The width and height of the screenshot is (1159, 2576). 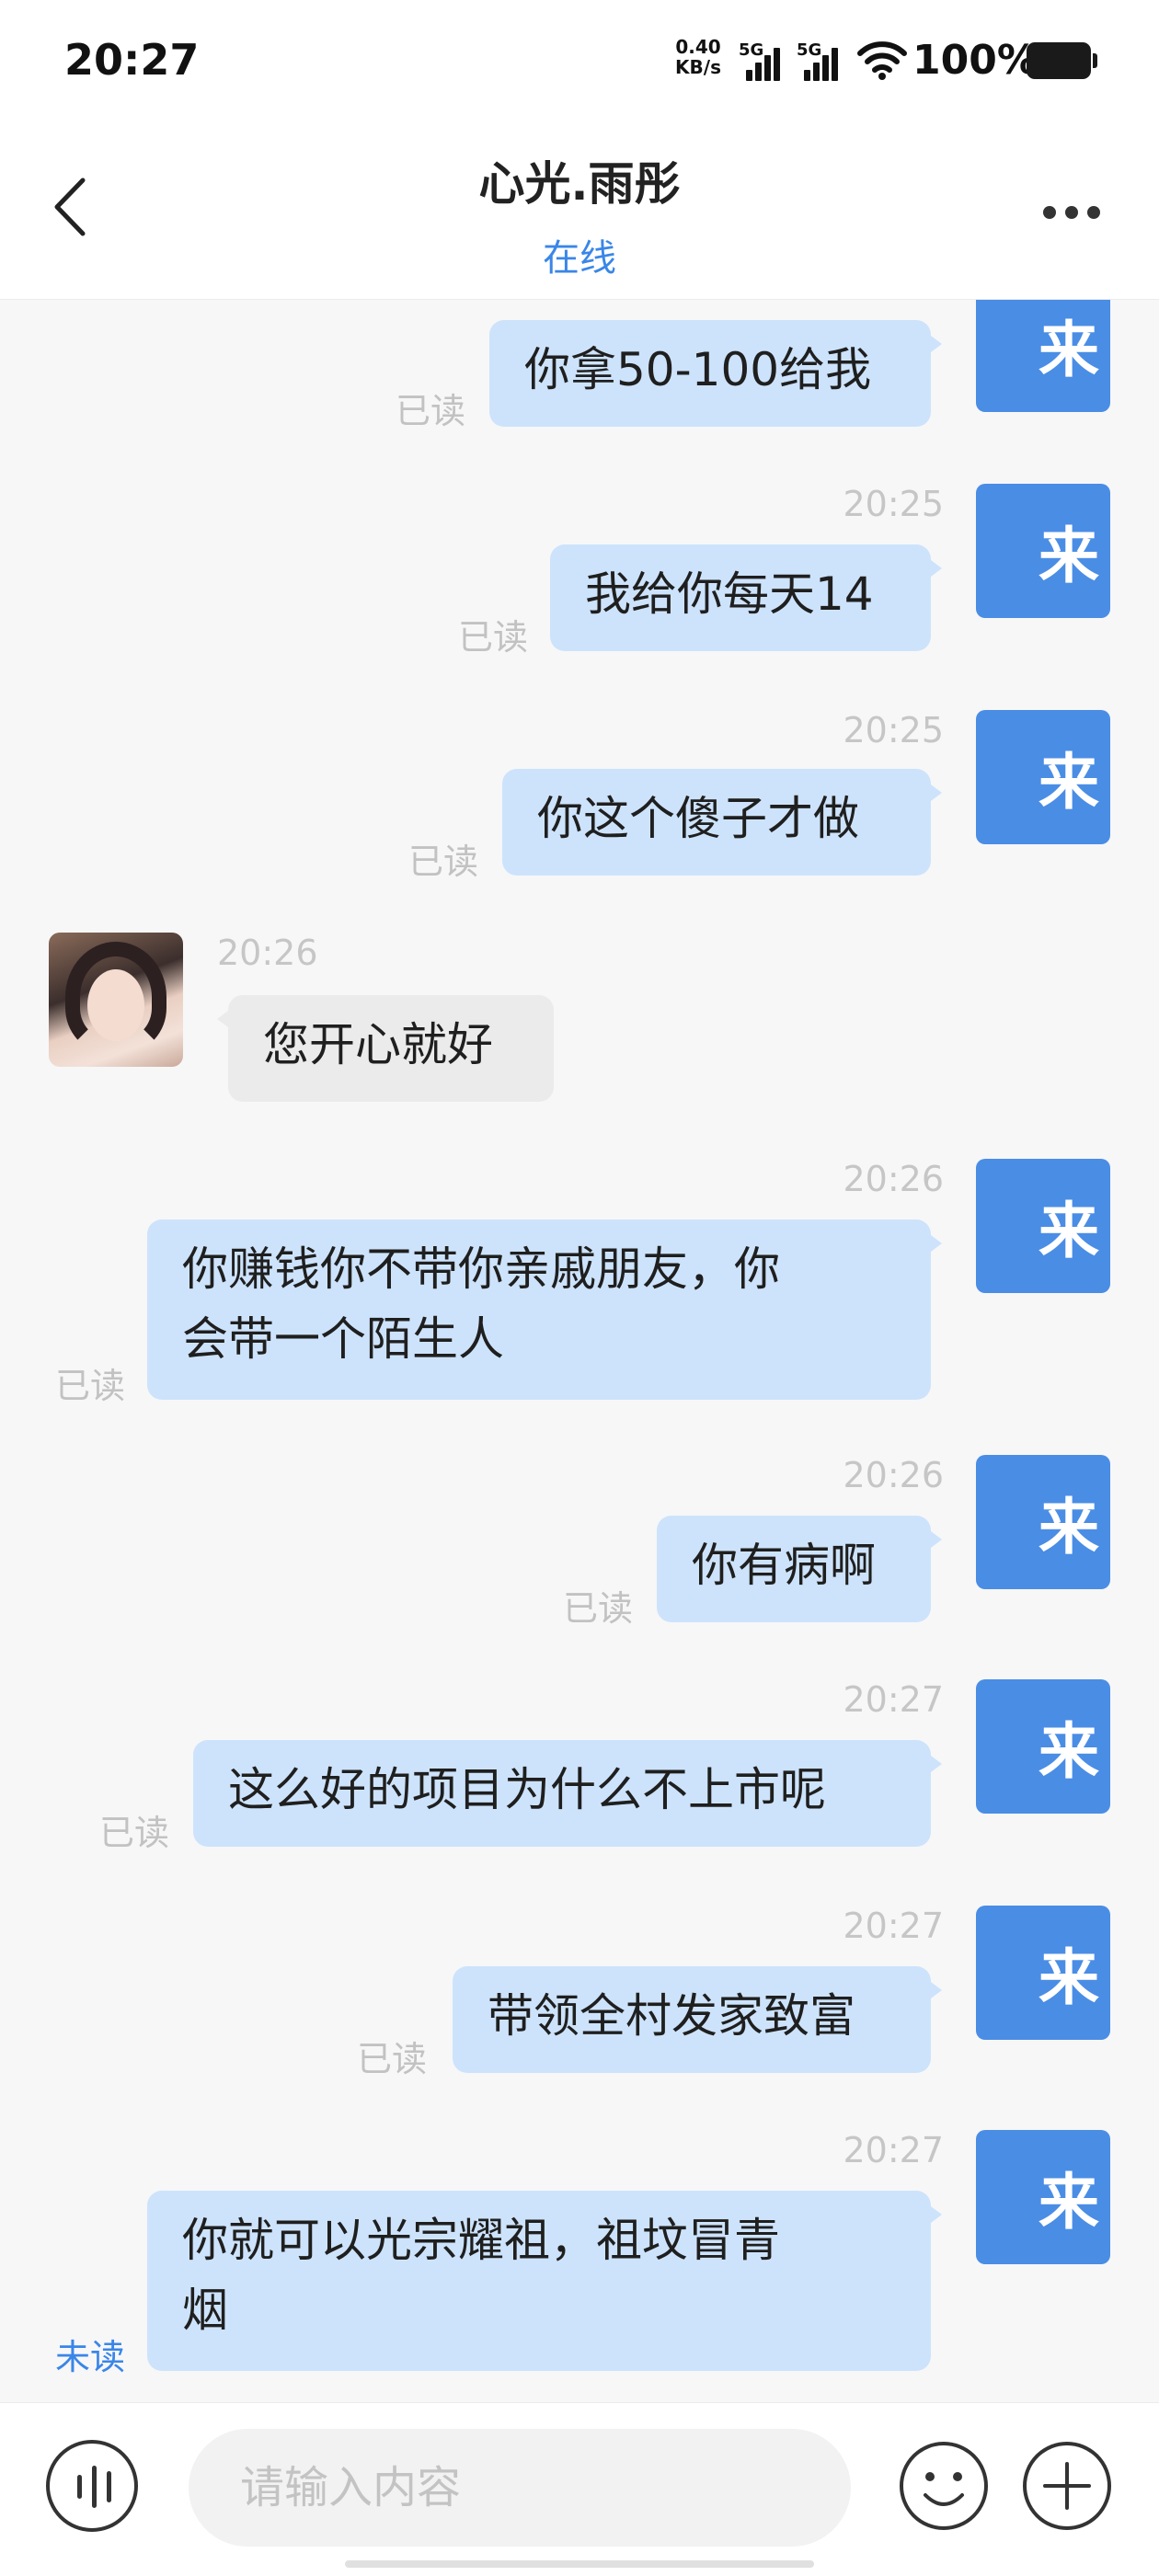 I want to click on chat-header: 心光.雨彤 在线, so click(x=579, y=210).